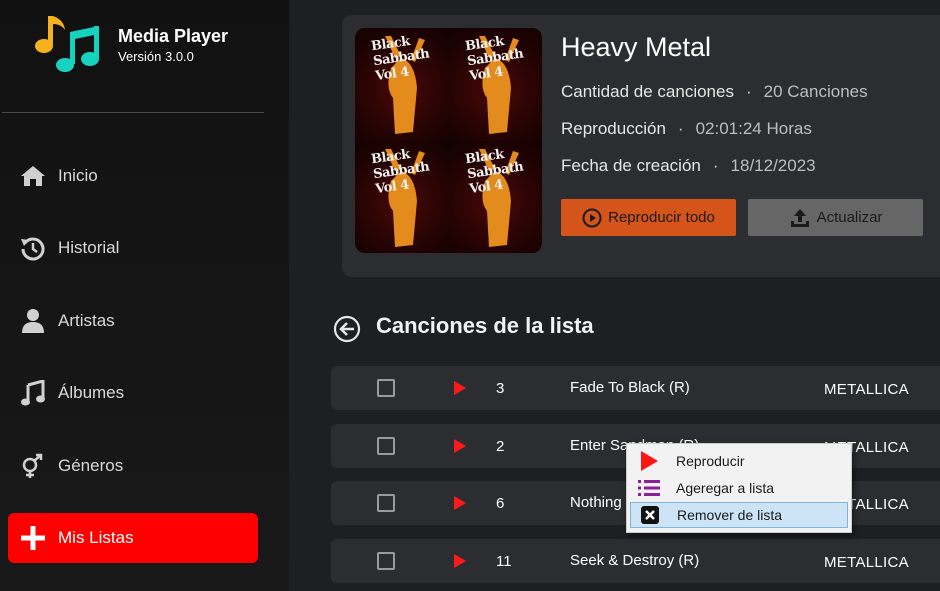 The width and height of the screenshot is (940, 591). What do you see at coordinates (773, 165) in the screenshot?
I see `created-value: 18/12/2023` at bounding box center [773, 165].